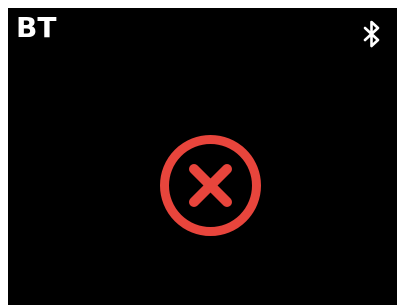 This screenshot has width=403, height=305. I want to click on error-x-icon, so click(210, 185).